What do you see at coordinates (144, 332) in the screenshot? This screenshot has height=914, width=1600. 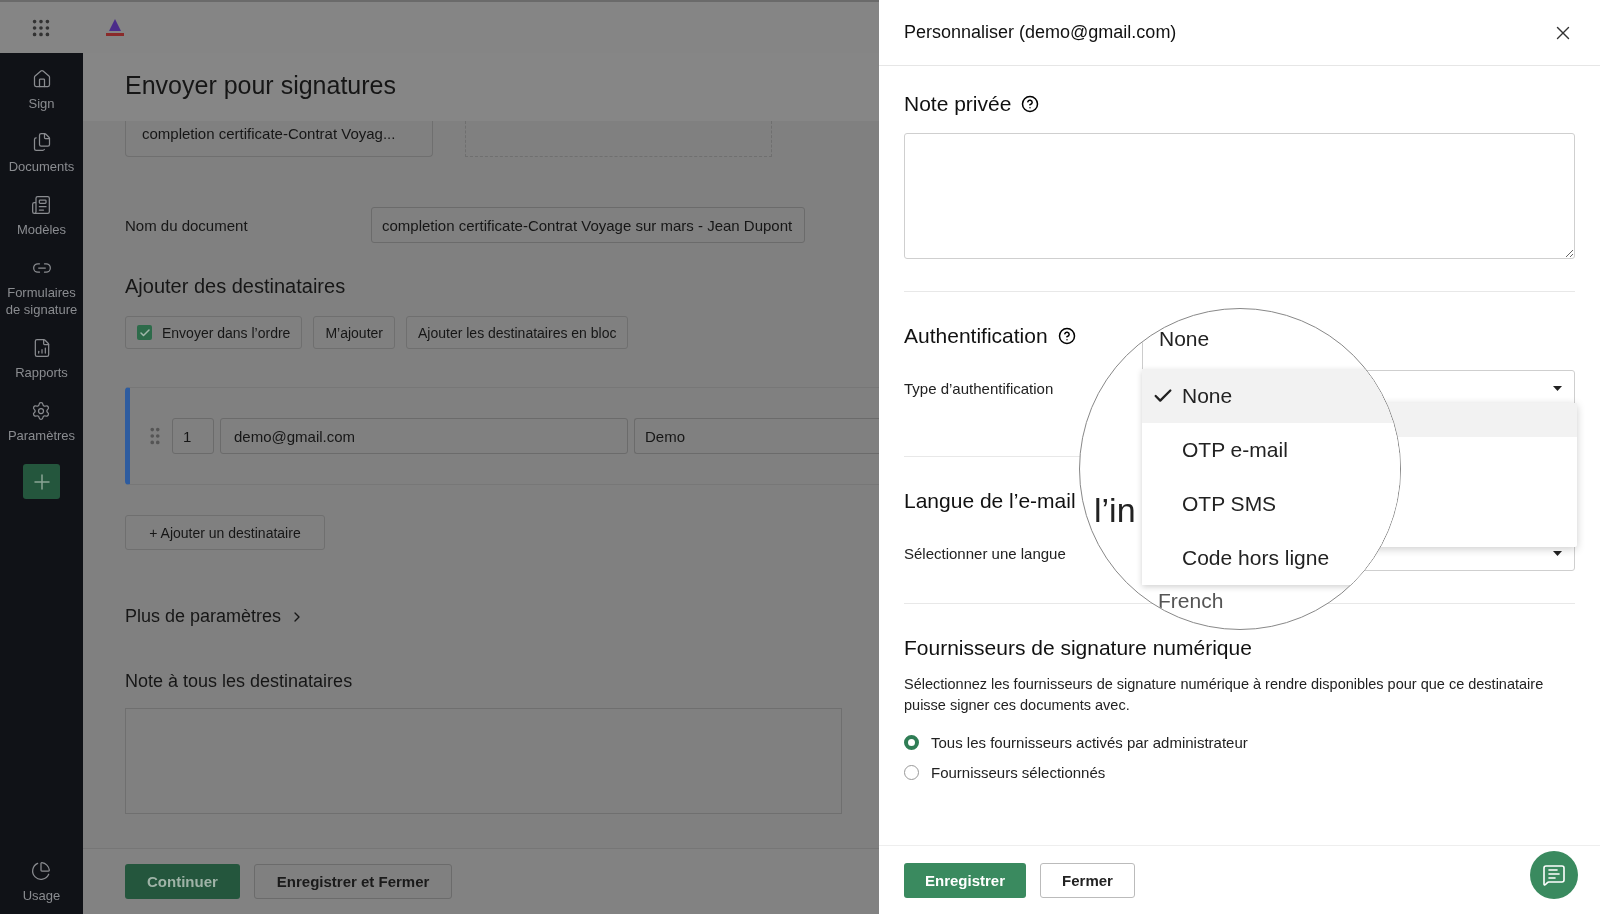 I see `check-icon` at bounding box center [144, 332].